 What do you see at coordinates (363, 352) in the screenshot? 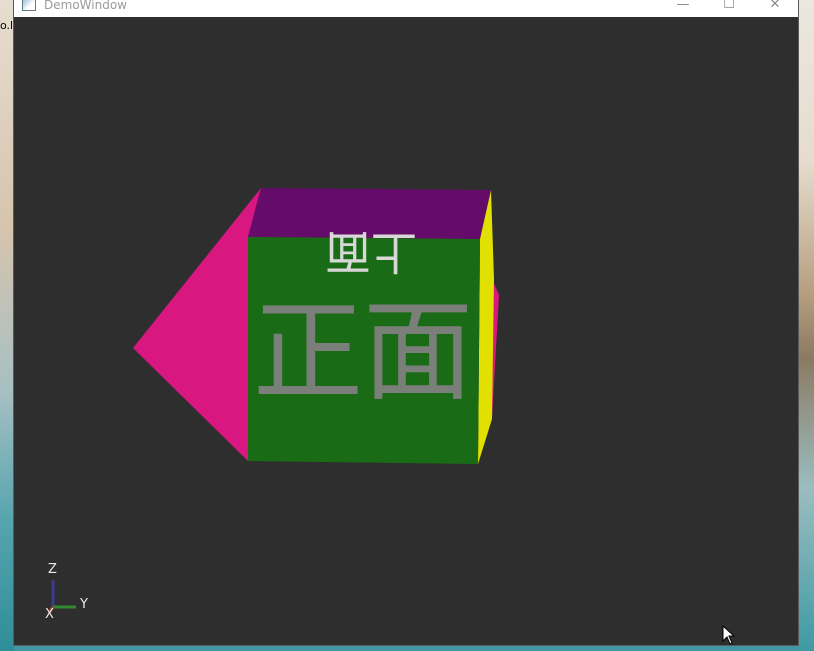
I see `front-face-label: 正面` at bounding box center [363, 352].